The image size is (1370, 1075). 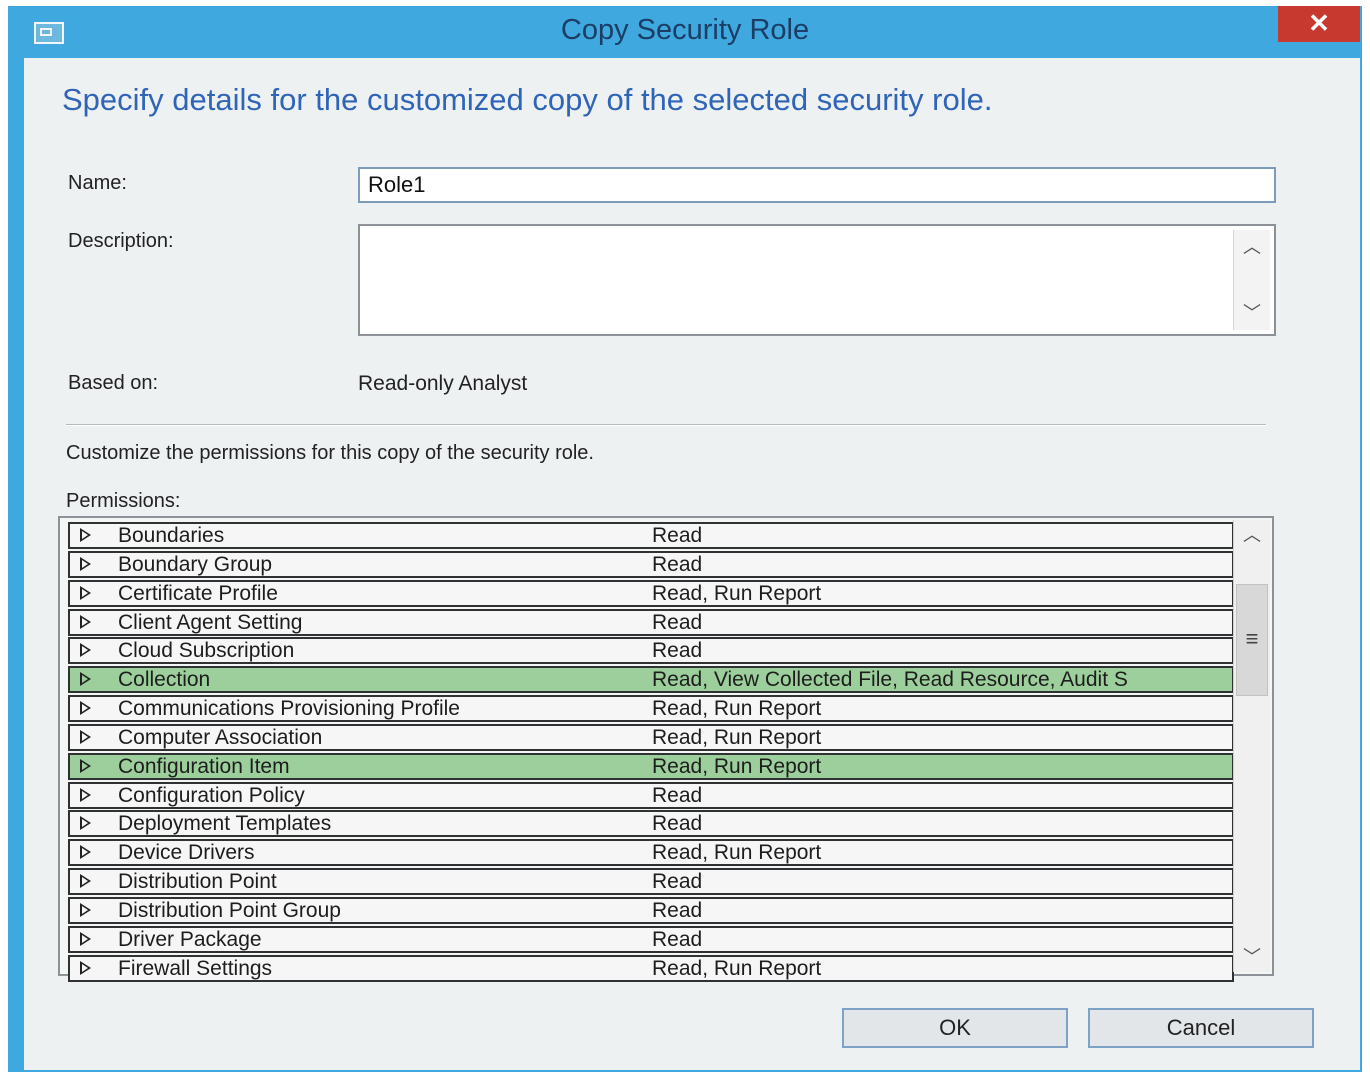 What do you see at coordinates (164, 680) in the screenshot?
I see `permission-name: Collection` at bounding box center [164, 680].